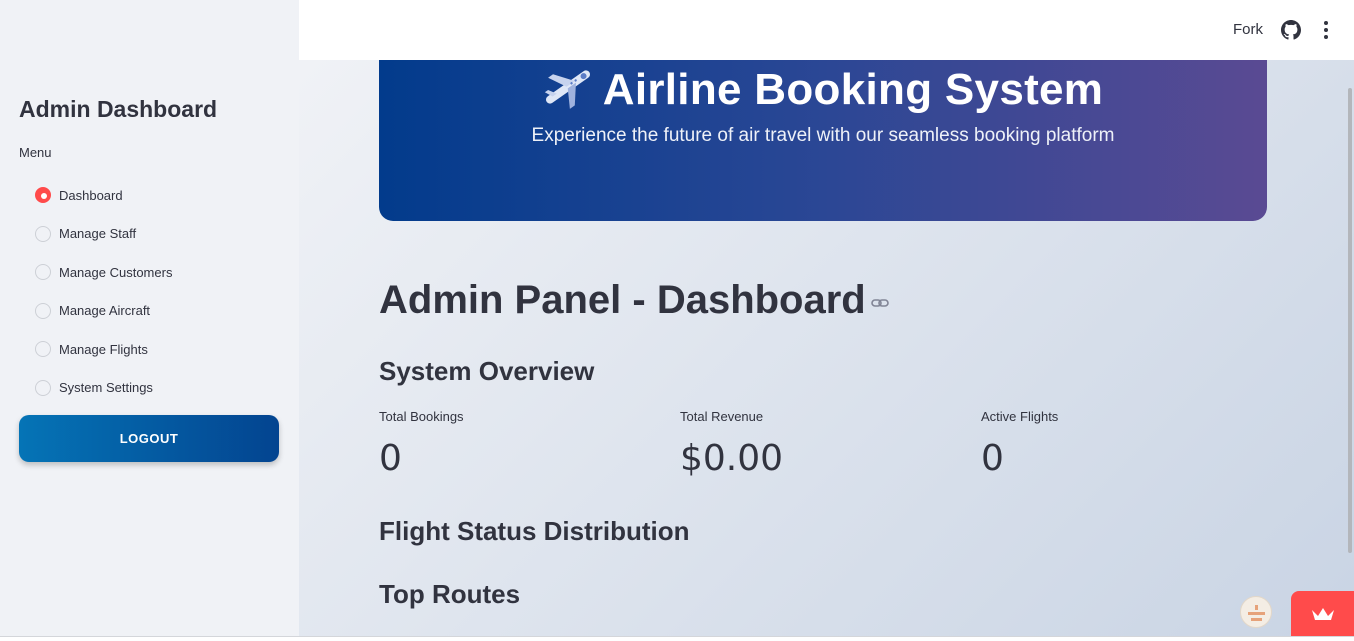  I want to click on radio-item-manage-staff: Manage Staff, so click(103, 234).